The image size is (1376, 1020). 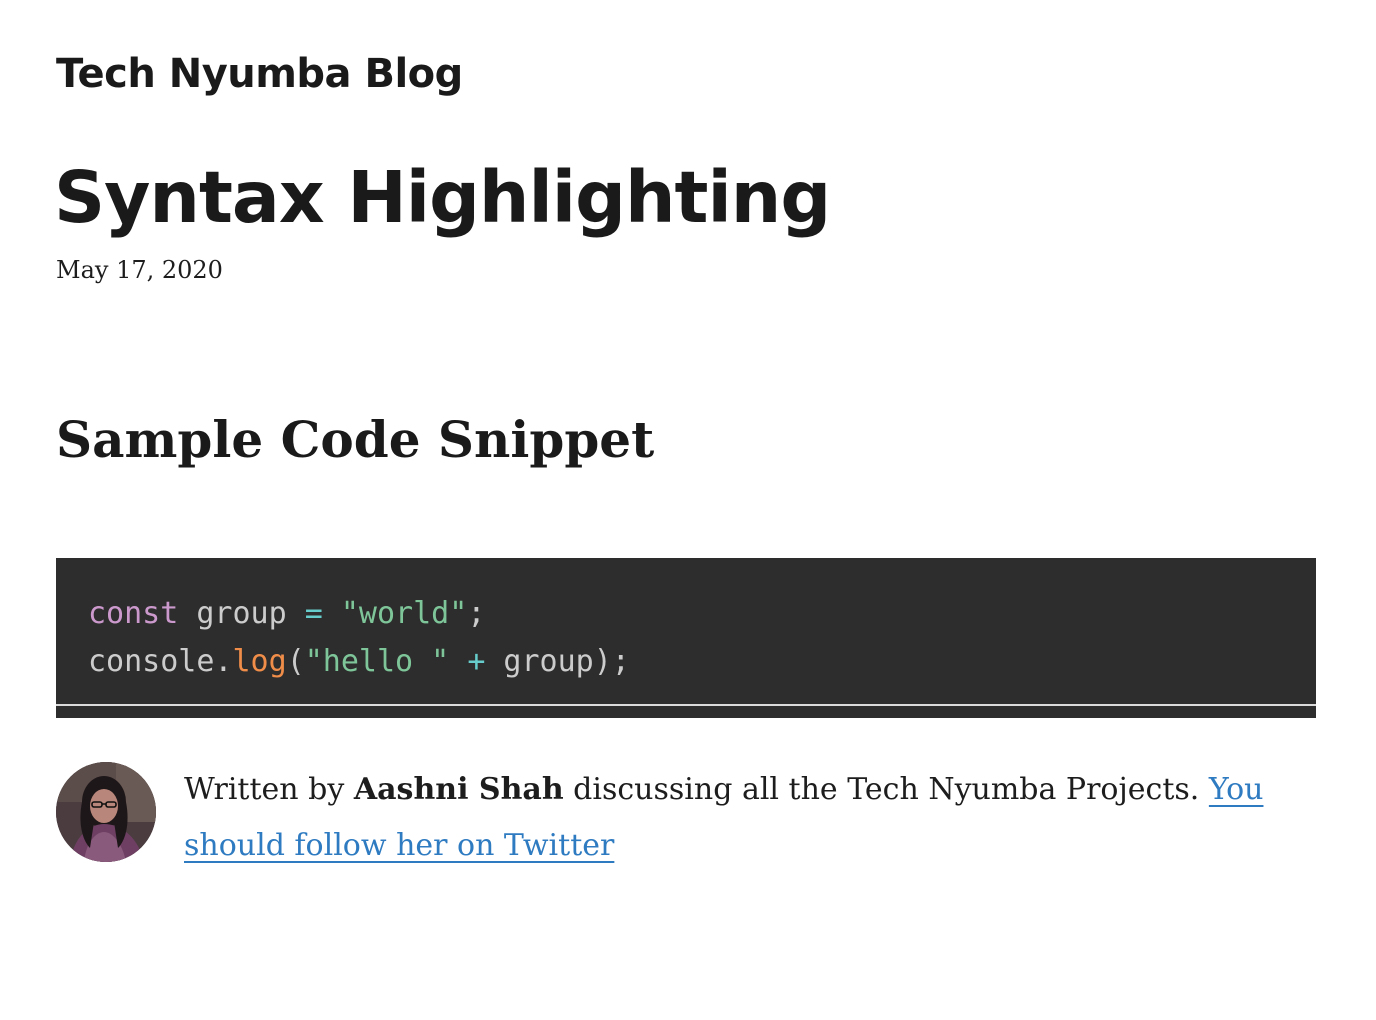 I want to click on content-divider, so click(x=686, y=705).